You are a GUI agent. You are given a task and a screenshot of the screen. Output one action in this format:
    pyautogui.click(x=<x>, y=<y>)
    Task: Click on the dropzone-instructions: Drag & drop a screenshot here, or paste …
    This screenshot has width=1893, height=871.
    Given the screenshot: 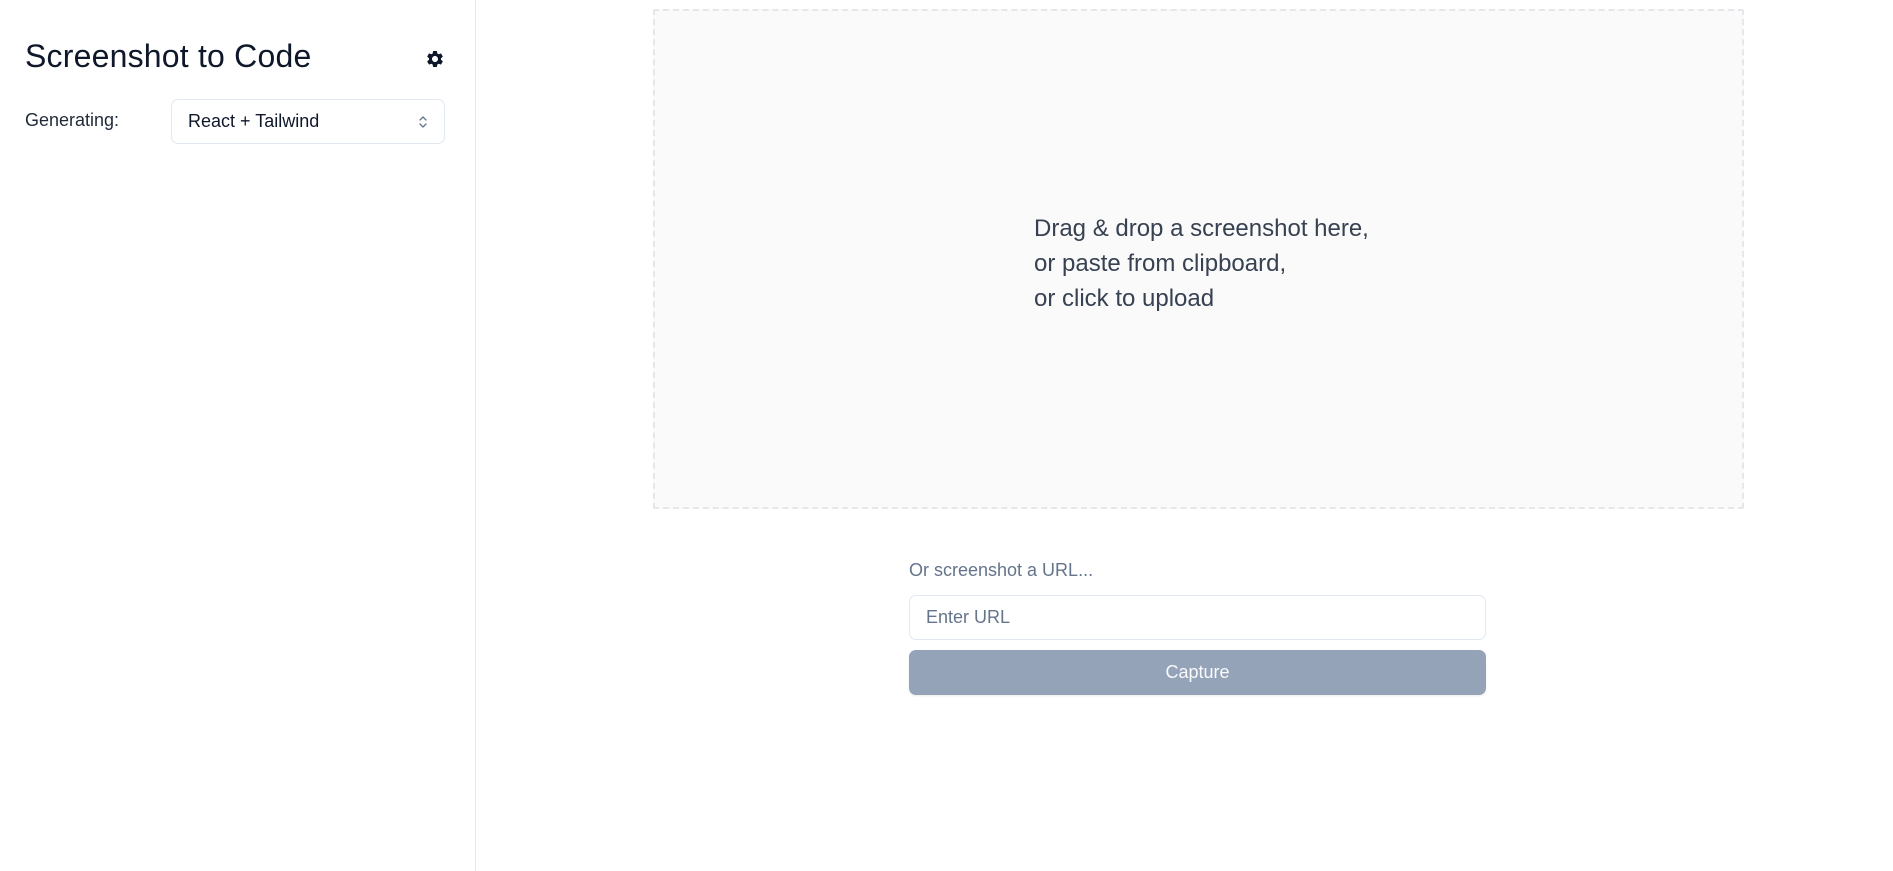 What is the action you would take?
    pyautogui.click(x=1201, y=263)
    